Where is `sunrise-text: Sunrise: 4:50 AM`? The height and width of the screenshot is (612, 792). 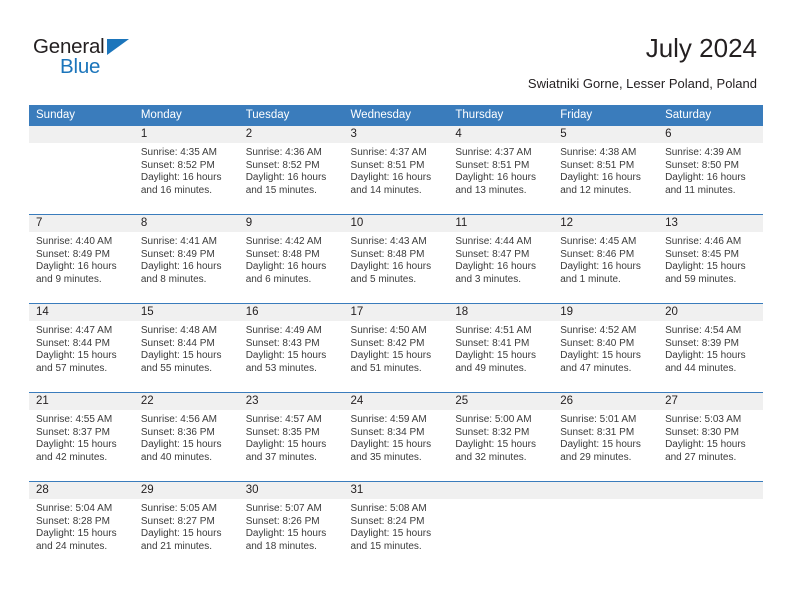
sunrise-text: Sunrise: 4:50 AM is located at coordinates (388, 330).